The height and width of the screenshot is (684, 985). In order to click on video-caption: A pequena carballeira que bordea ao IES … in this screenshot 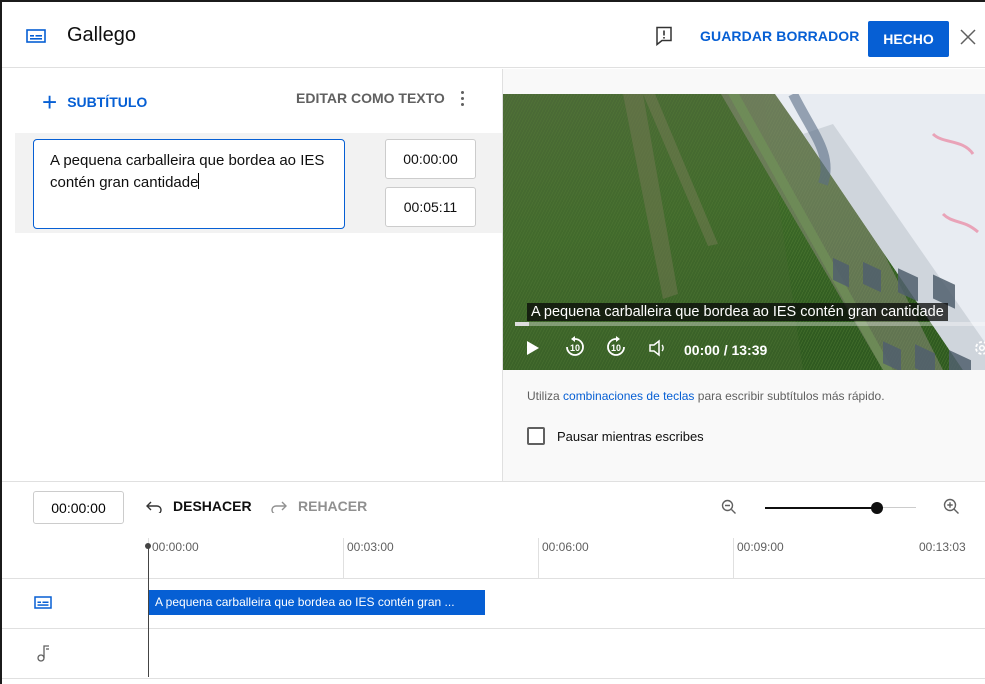, I will do `click(737, 312)`.